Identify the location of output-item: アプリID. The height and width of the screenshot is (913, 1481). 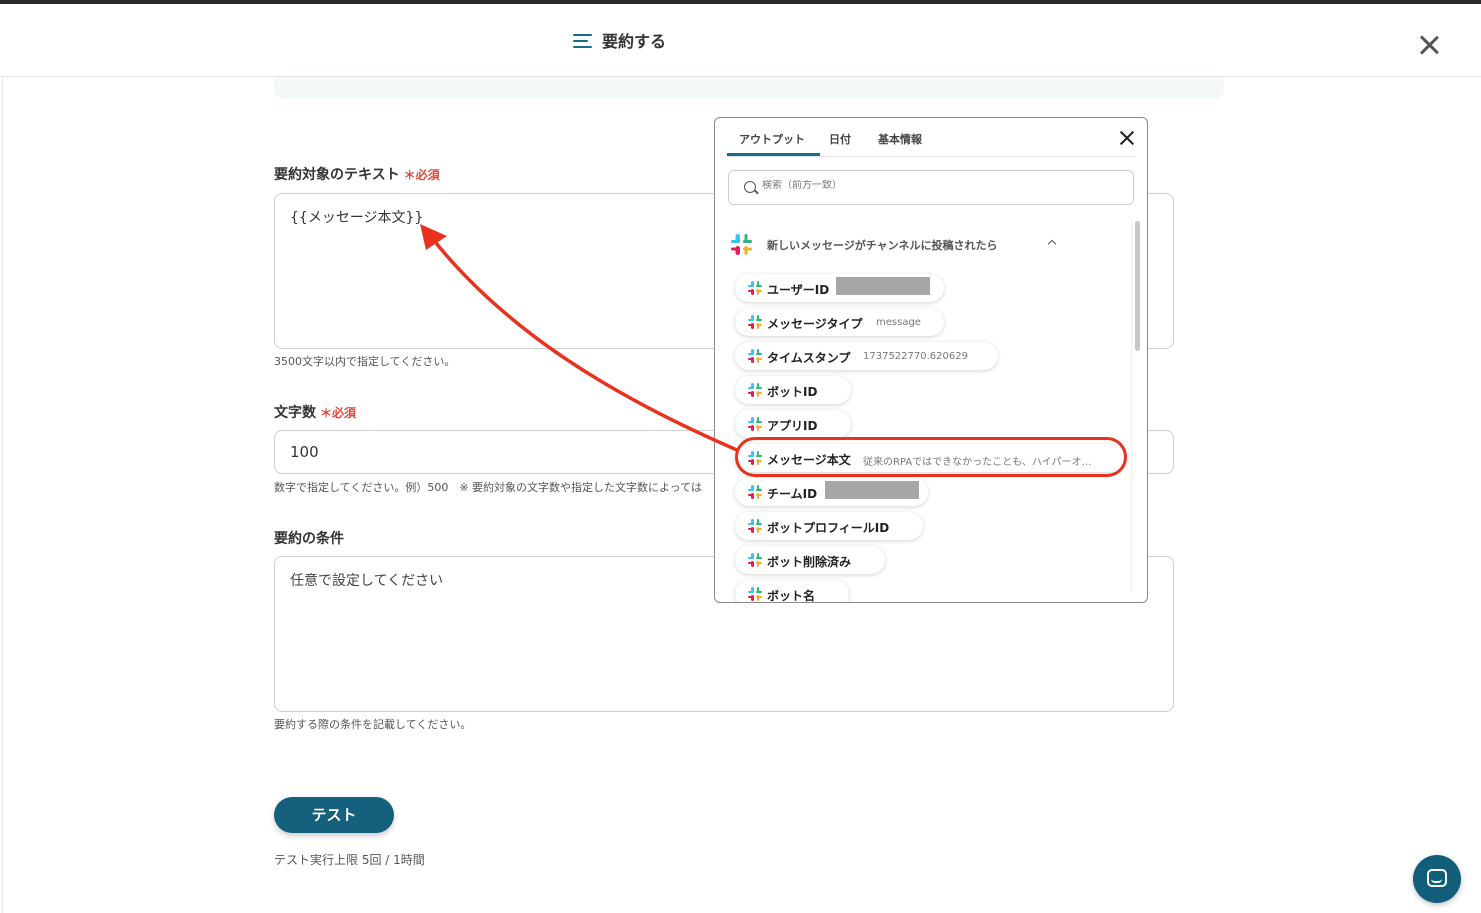
(793, 424).